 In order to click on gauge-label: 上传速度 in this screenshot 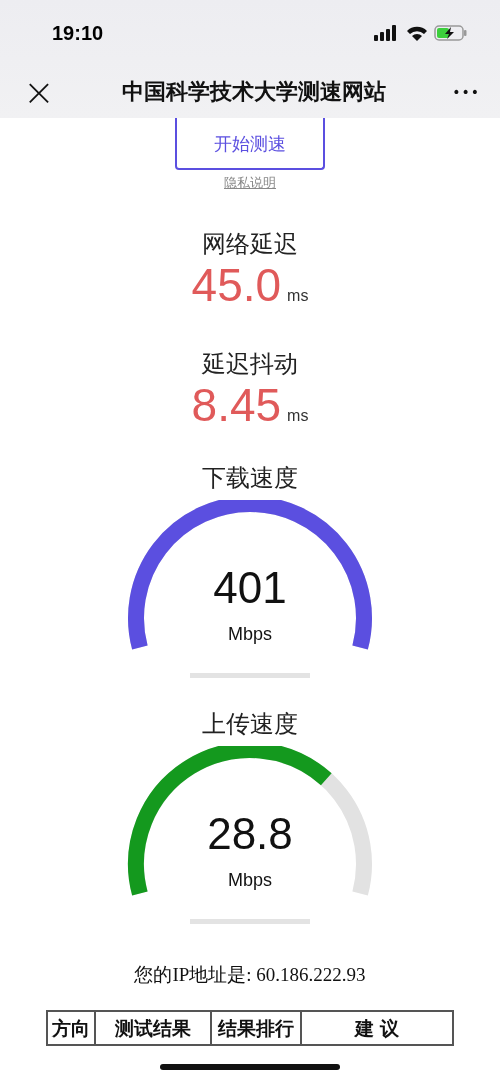, I will do `click(250, 724)`.